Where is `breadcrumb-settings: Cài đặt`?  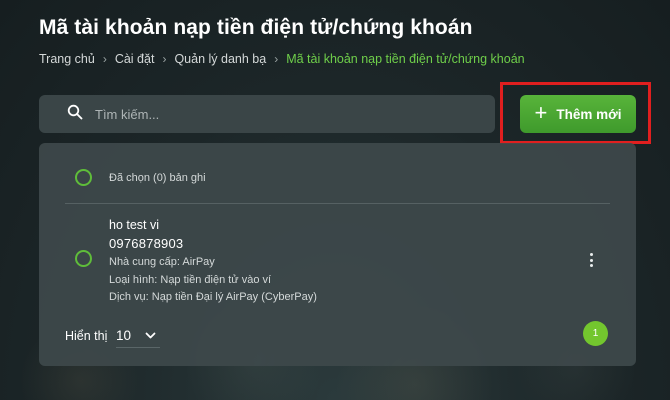
breadcrumb-settings: Cài đặt is located at coordinates (135, 59).